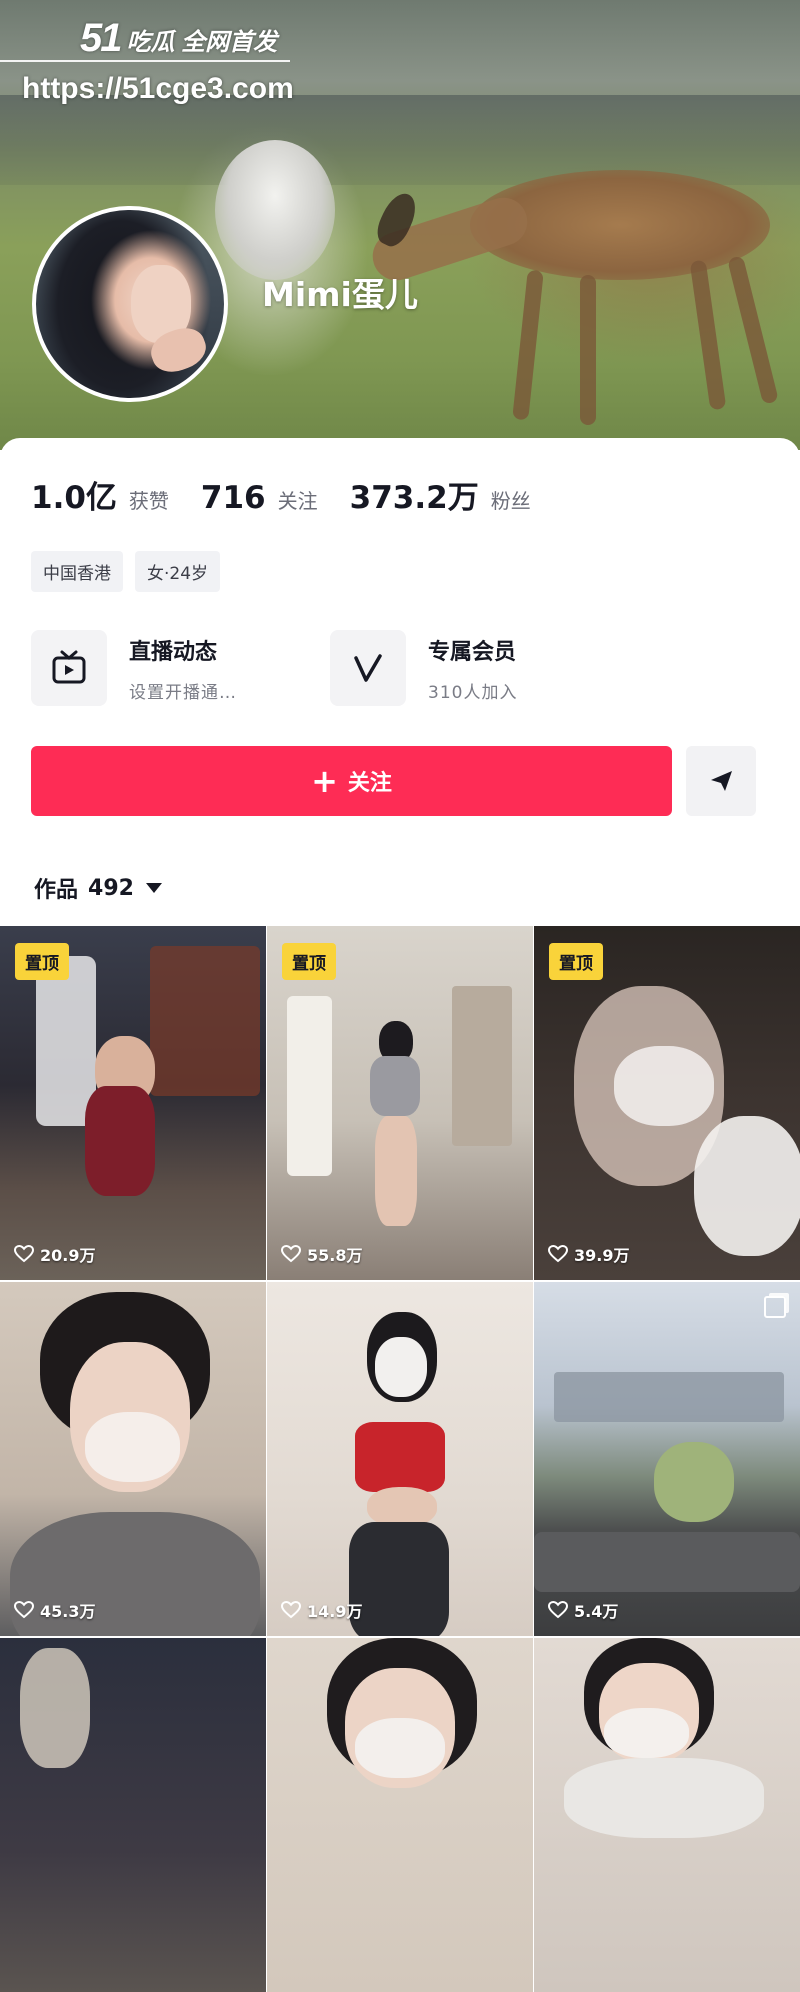 The image size is (800, 1992). I want to click on banner-background-hills, so click(400, 140).